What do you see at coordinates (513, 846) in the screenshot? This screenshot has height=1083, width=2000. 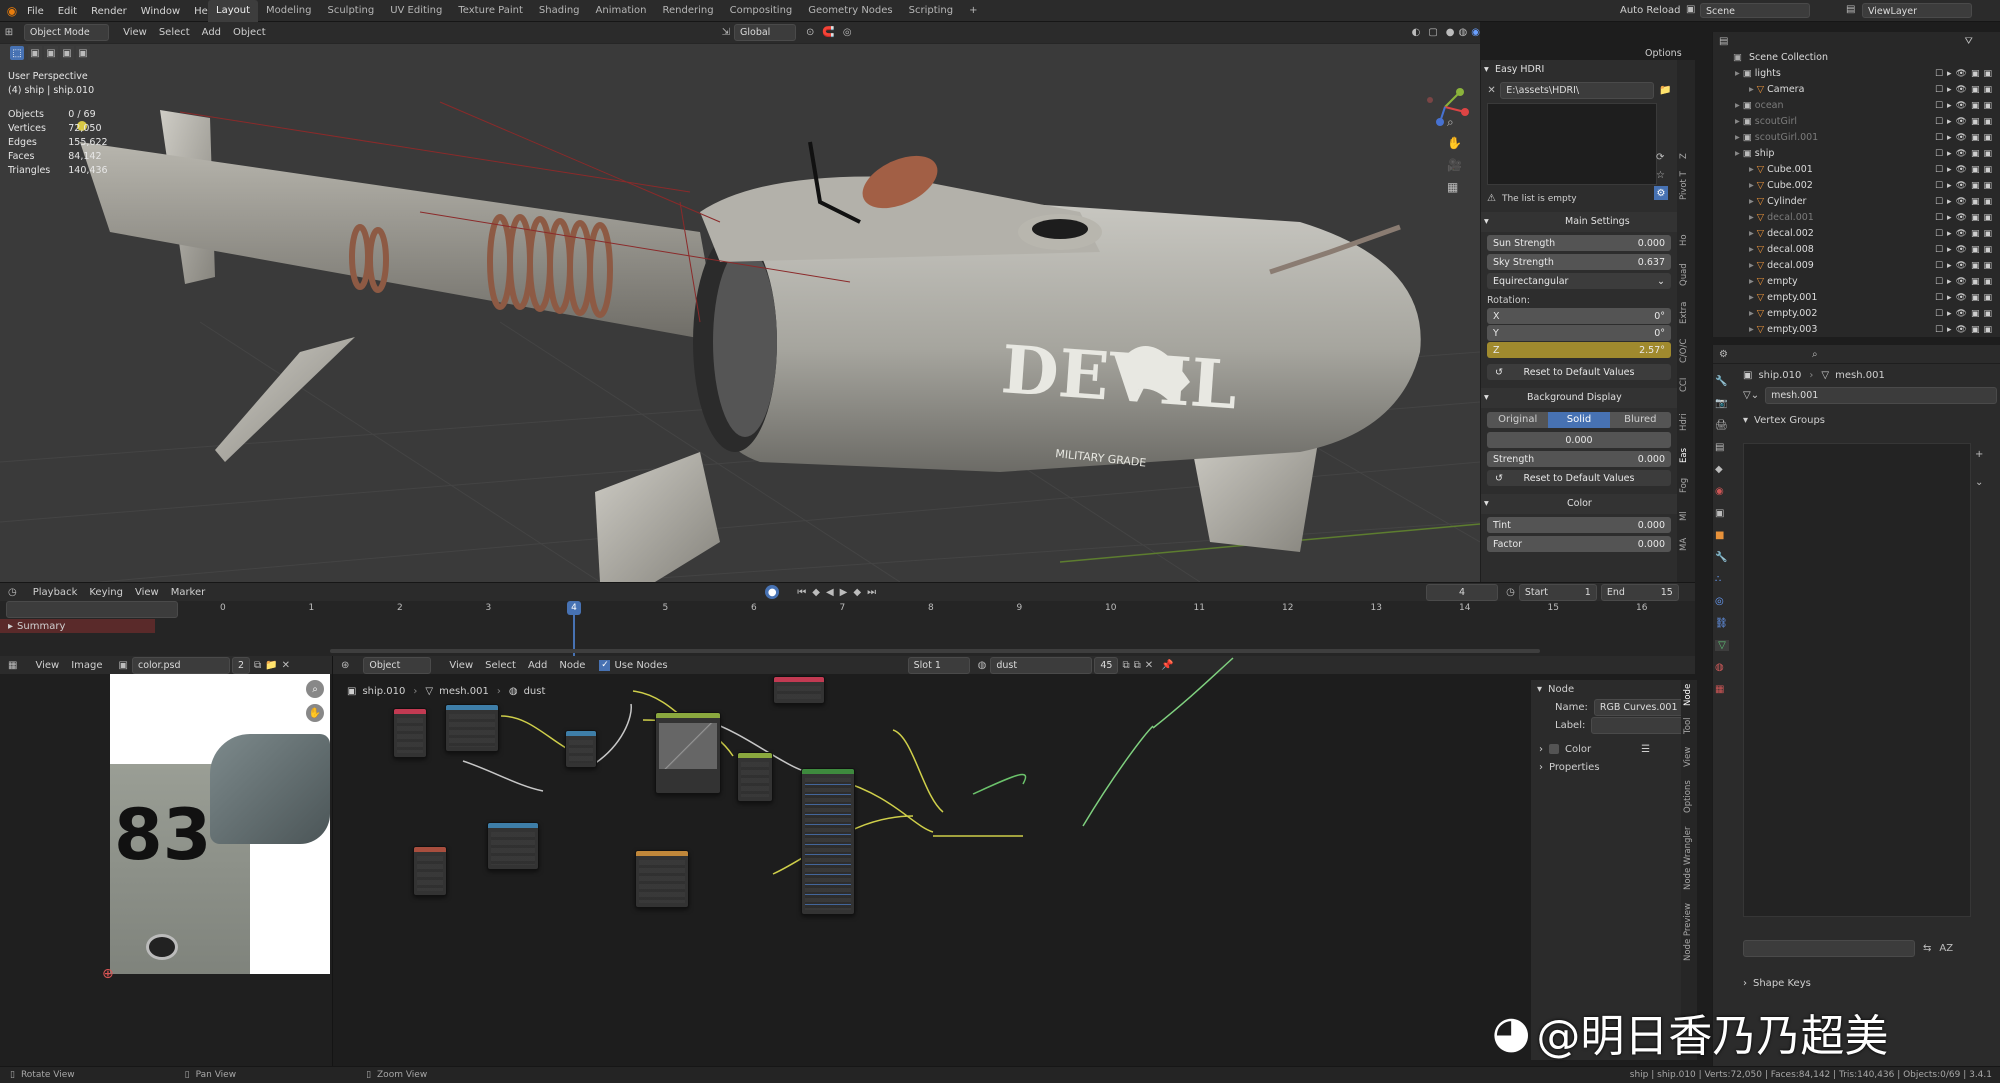 I see `node-color-ramp` at bounding box center [513, 846].